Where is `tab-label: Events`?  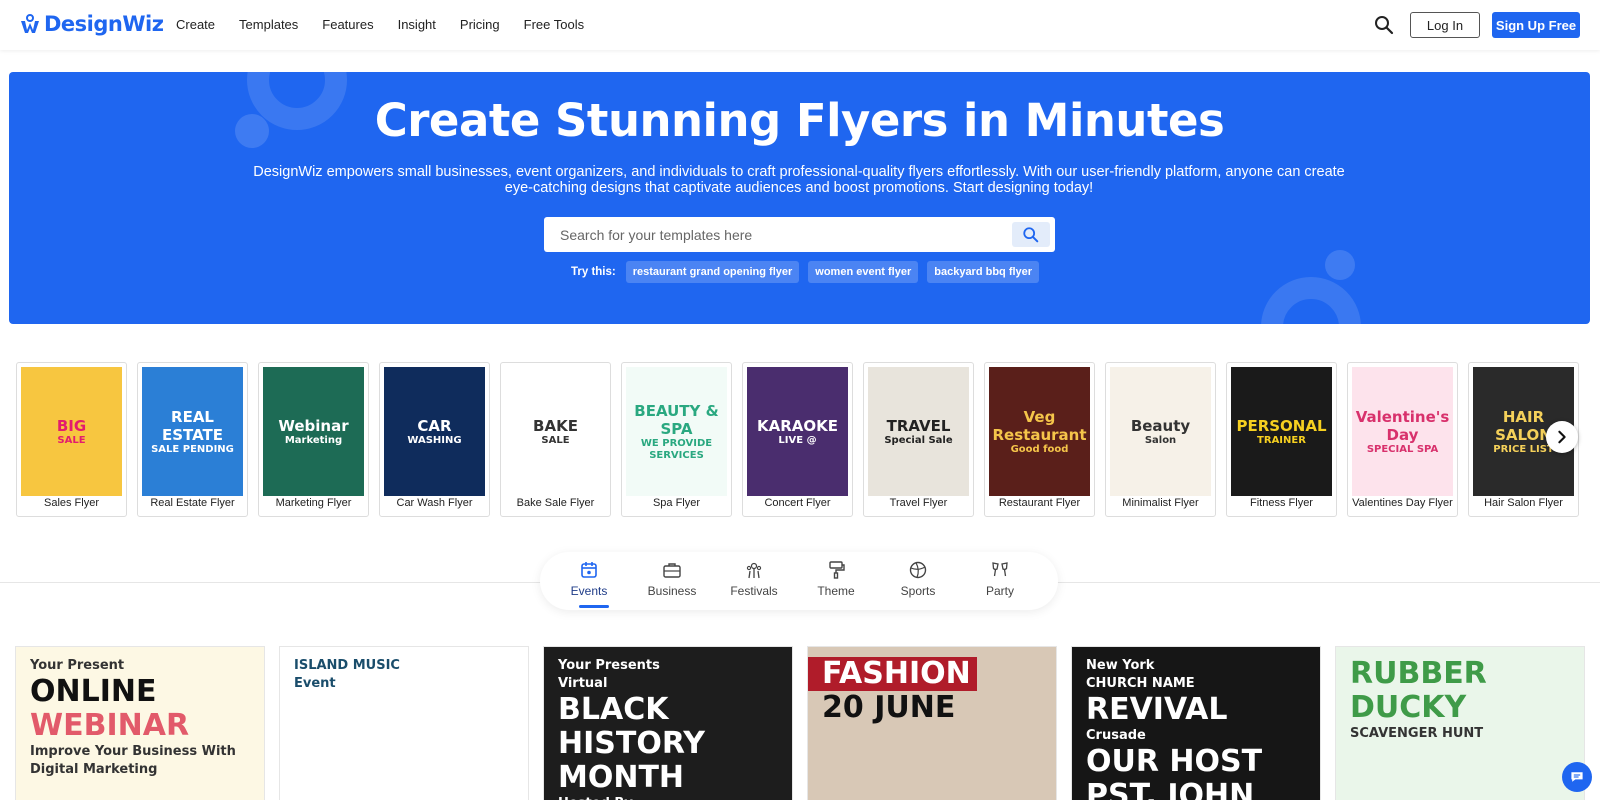 tab-label: Events is located at coordinates (589, 591).